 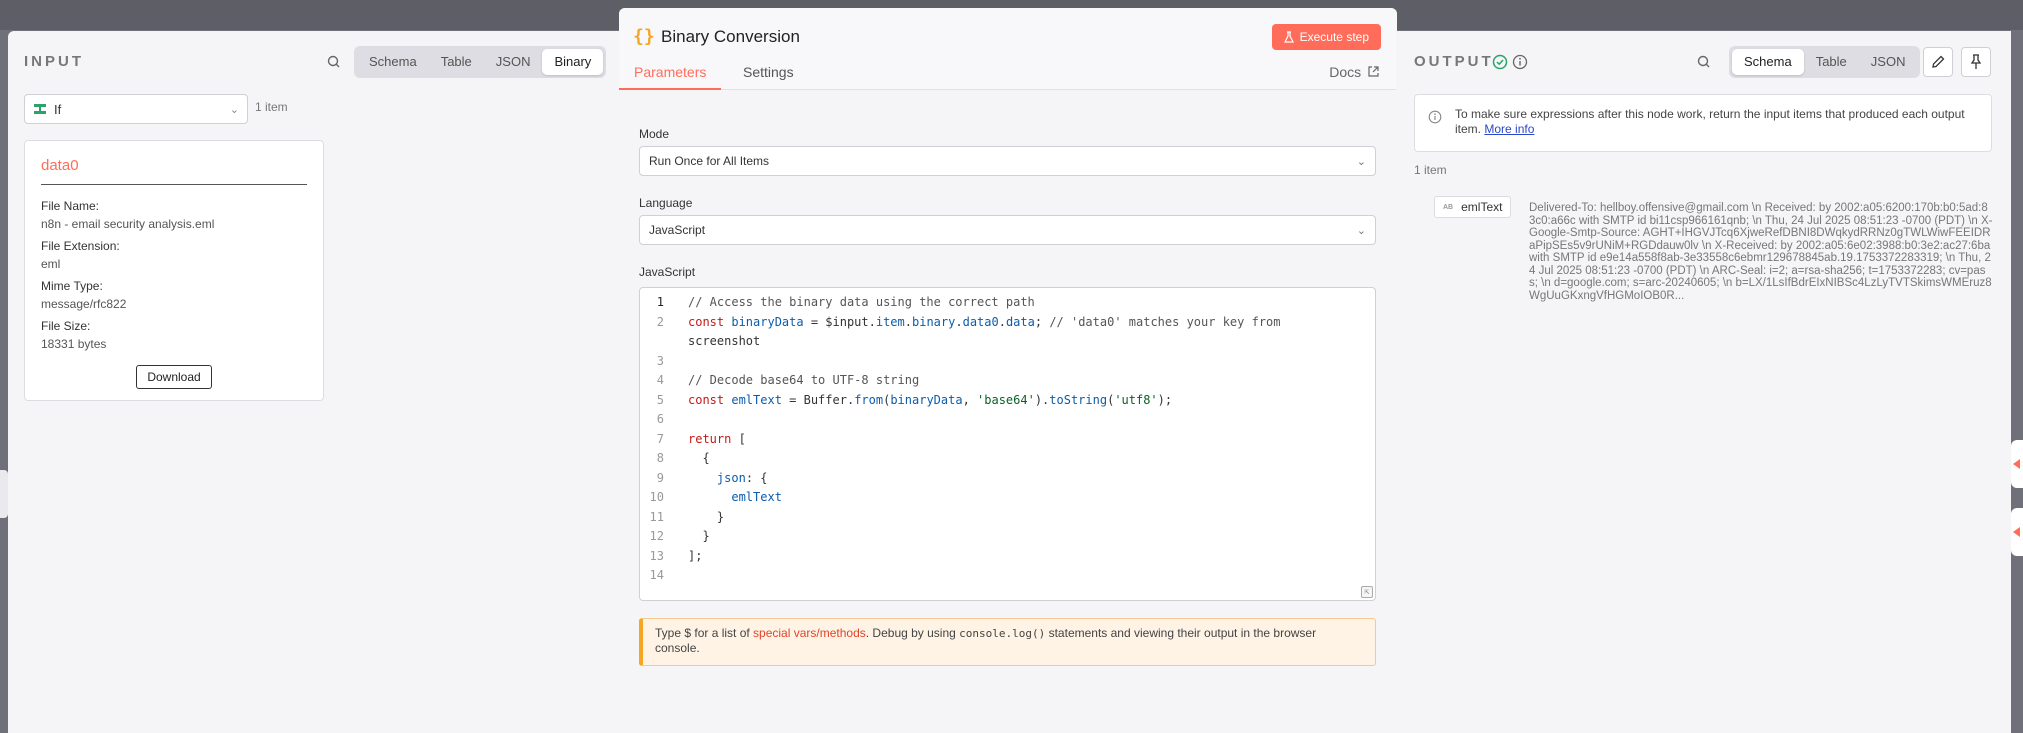 What do you see at coordinates (573, 62) in the screenshot?
I see `input-view-binary: Binary` at bounding box center [573, 62].